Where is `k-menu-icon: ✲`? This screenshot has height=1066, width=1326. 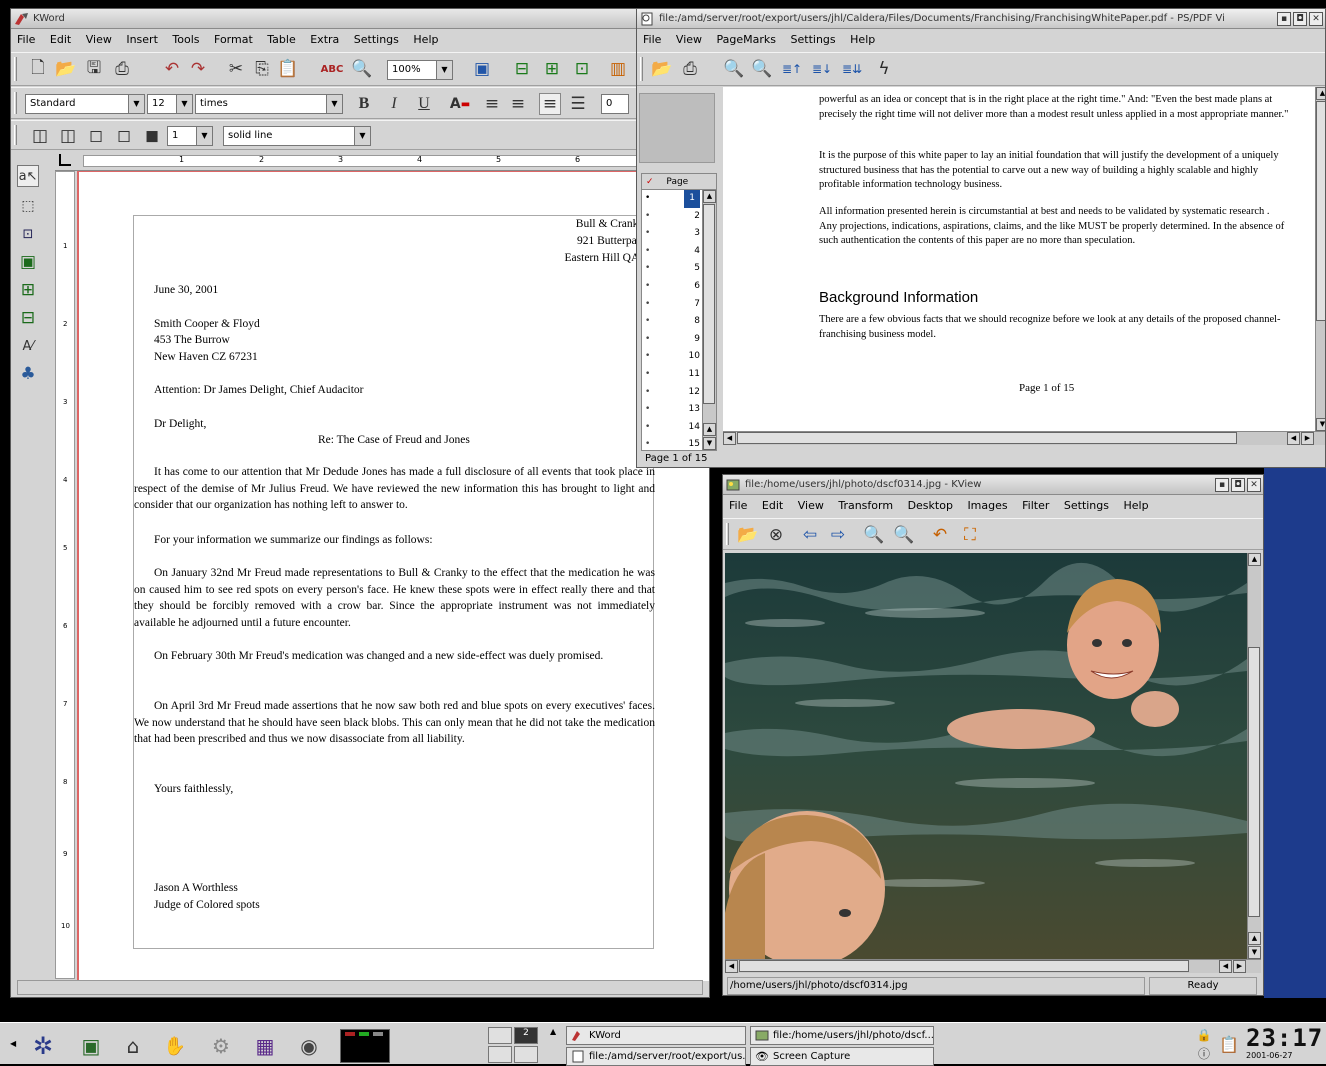
k-menu-icon: ✲ is located at coordinates (43, 1046).